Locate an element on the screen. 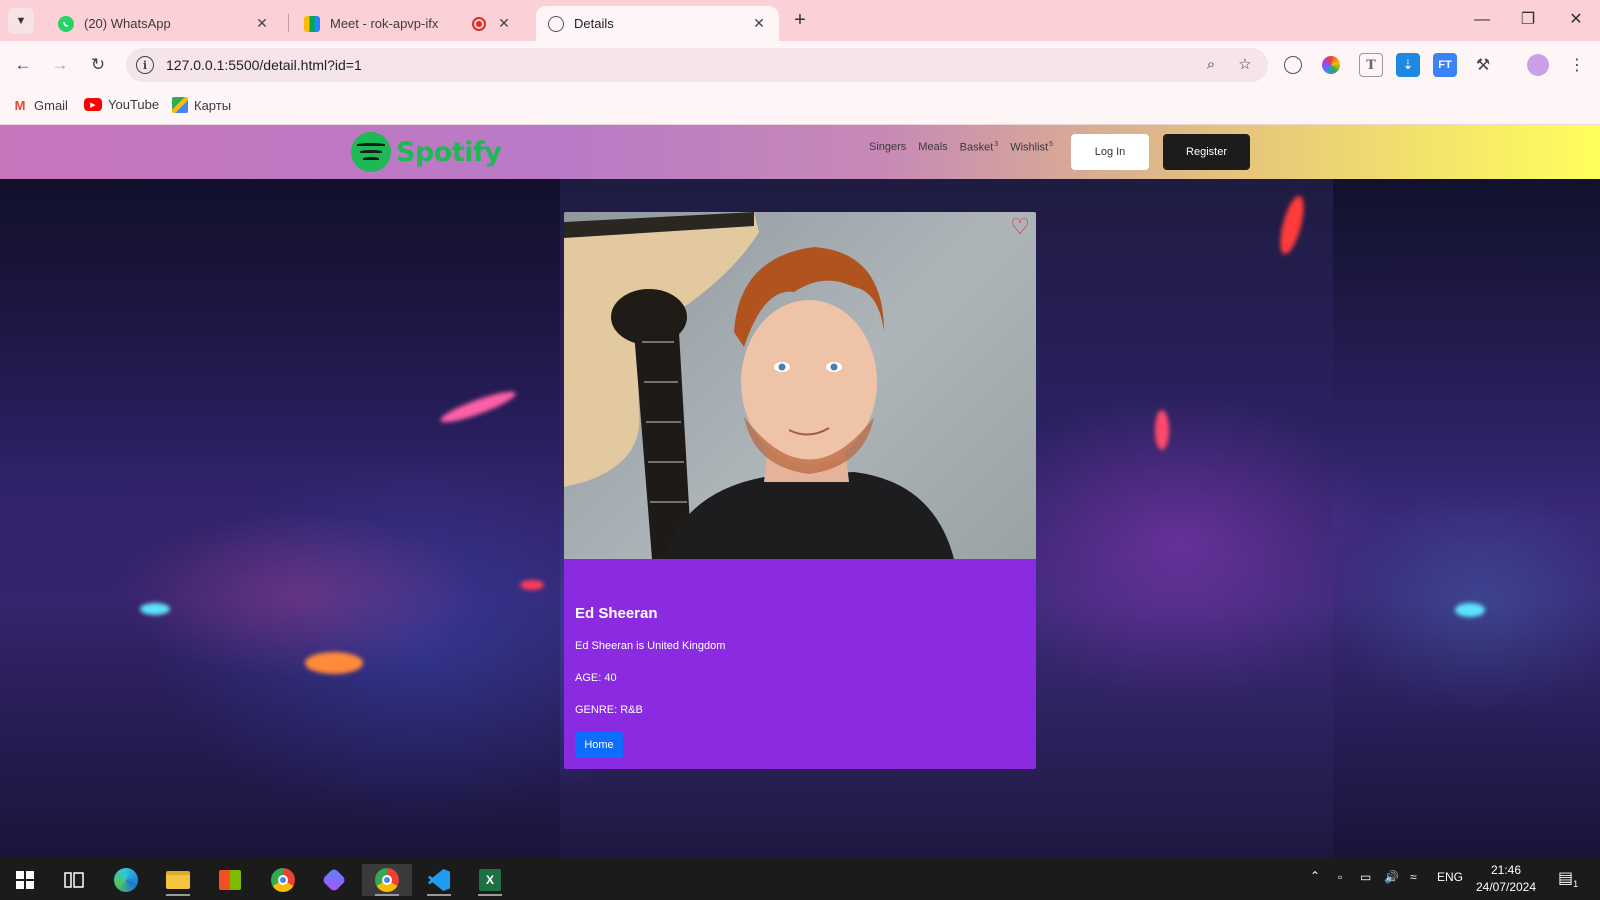  back-button: ← is located at coordinates (23, 65).